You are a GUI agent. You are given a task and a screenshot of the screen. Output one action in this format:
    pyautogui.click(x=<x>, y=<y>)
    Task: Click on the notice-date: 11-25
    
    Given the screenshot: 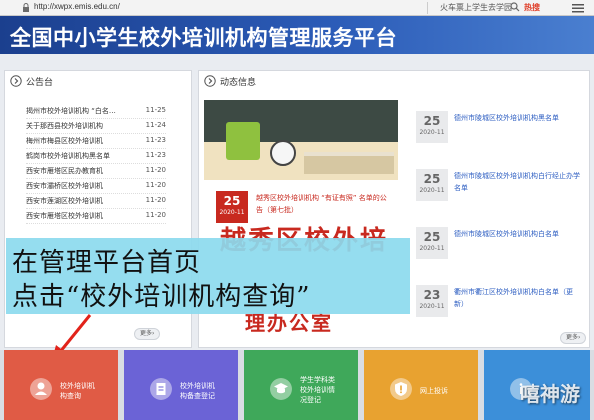 What is the action you would take?
    pyautogui.click(x=155, y=110)
    